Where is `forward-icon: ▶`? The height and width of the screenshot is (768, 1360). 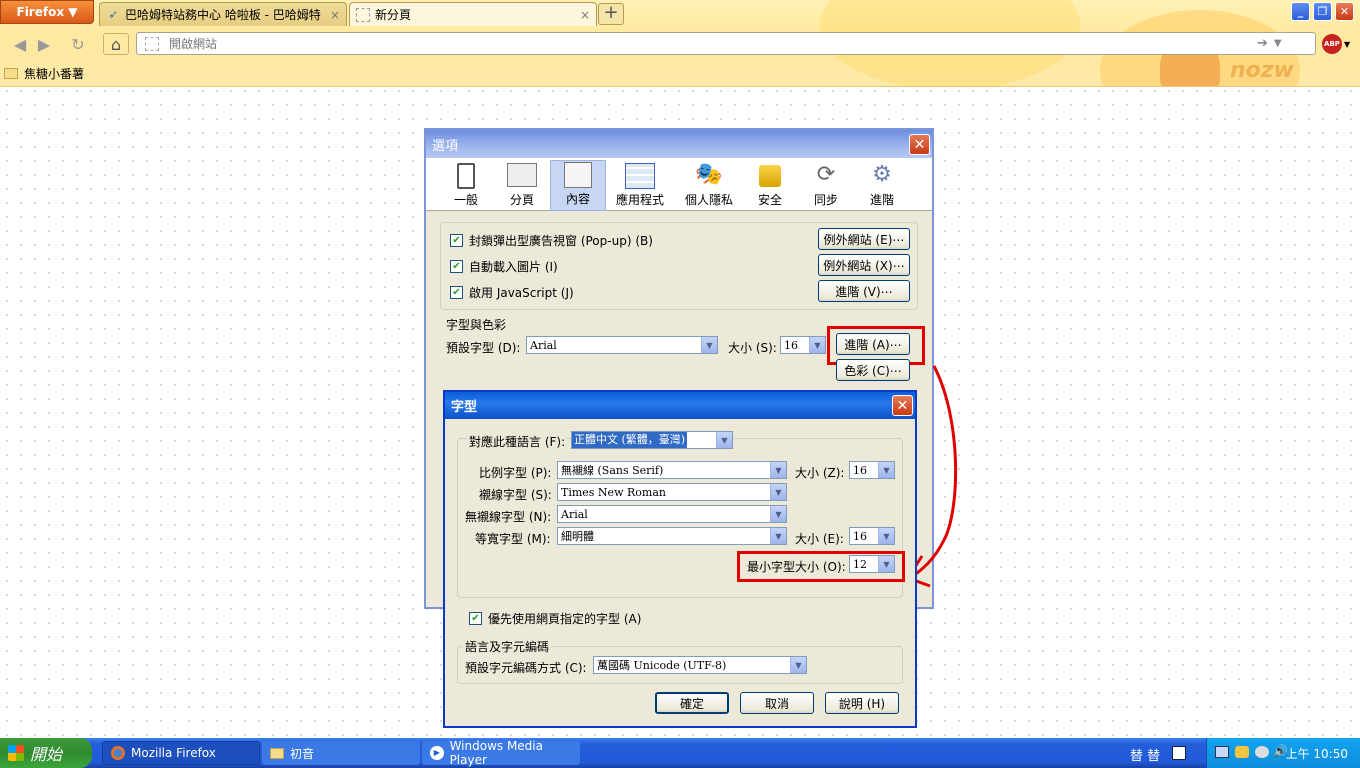 forward-icon: ▶ is located at coordinates (44, 44).